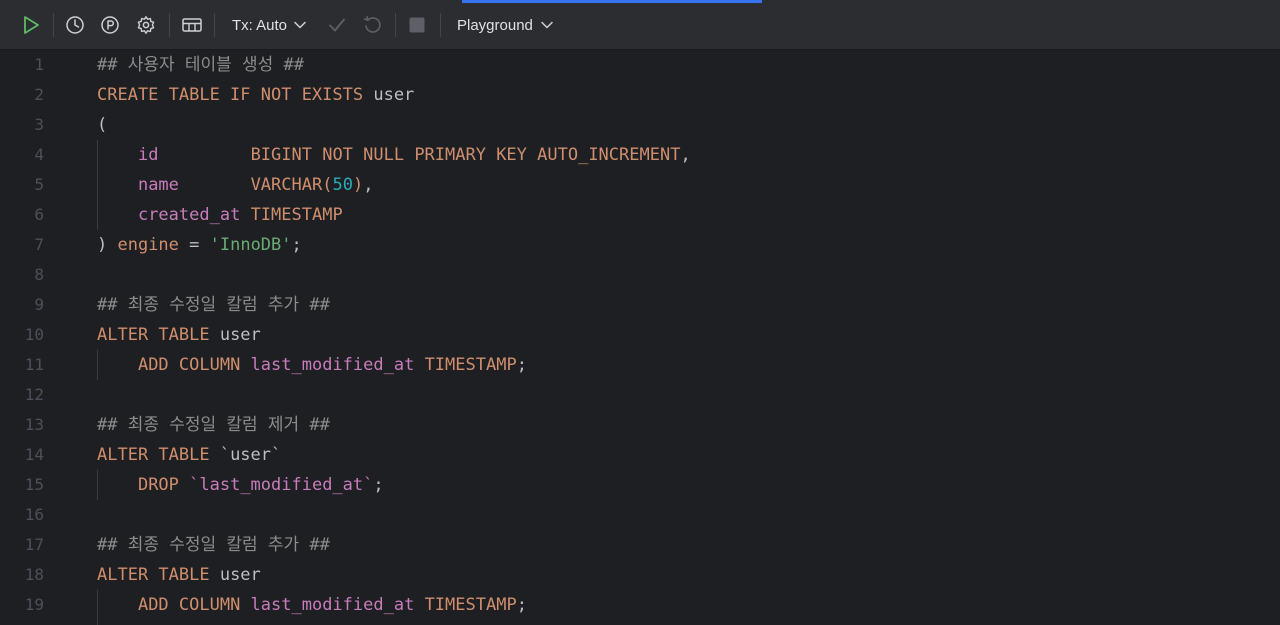  I want to click on code-text: name VARCHAR(50),, so click(235, 185).